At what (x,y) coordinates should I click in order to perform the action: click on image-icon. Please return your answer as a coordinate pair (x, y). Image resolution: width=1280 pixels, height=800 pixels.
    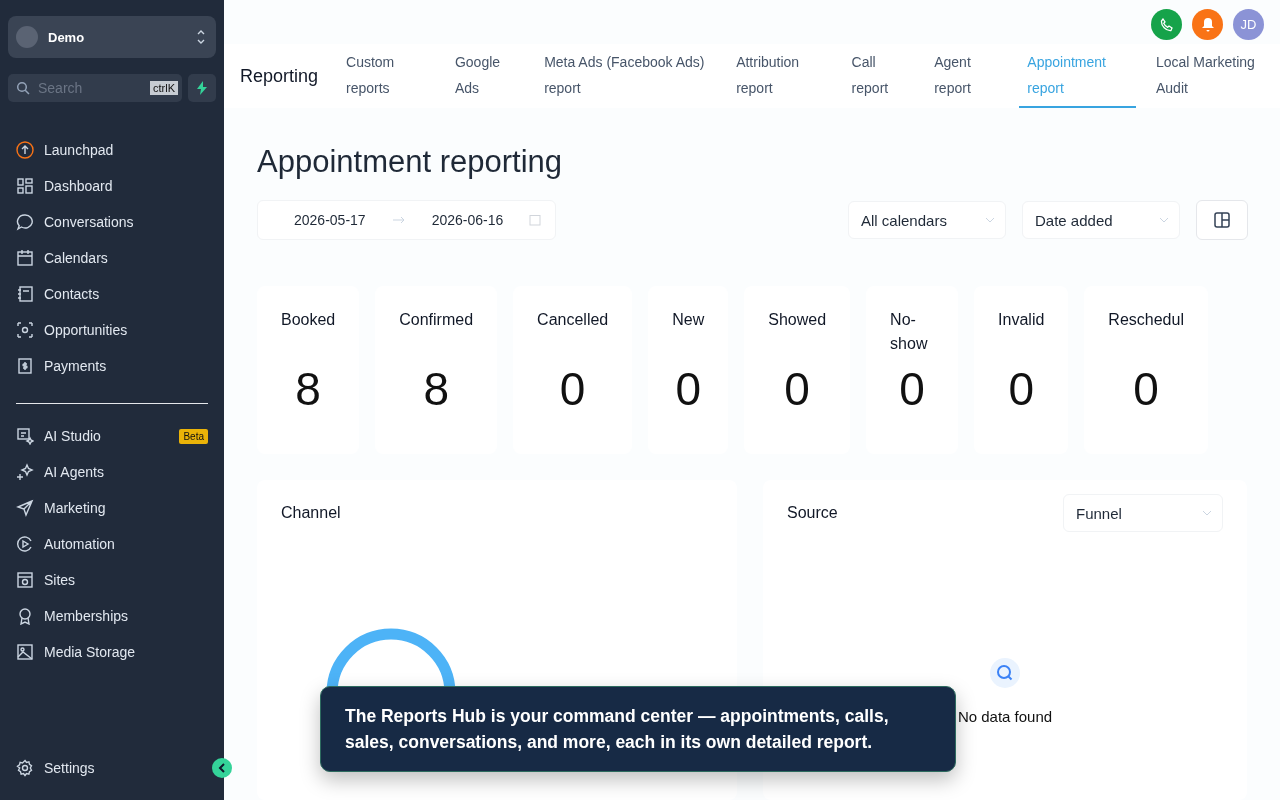
    Looking at the image, I should click on (25, 652).